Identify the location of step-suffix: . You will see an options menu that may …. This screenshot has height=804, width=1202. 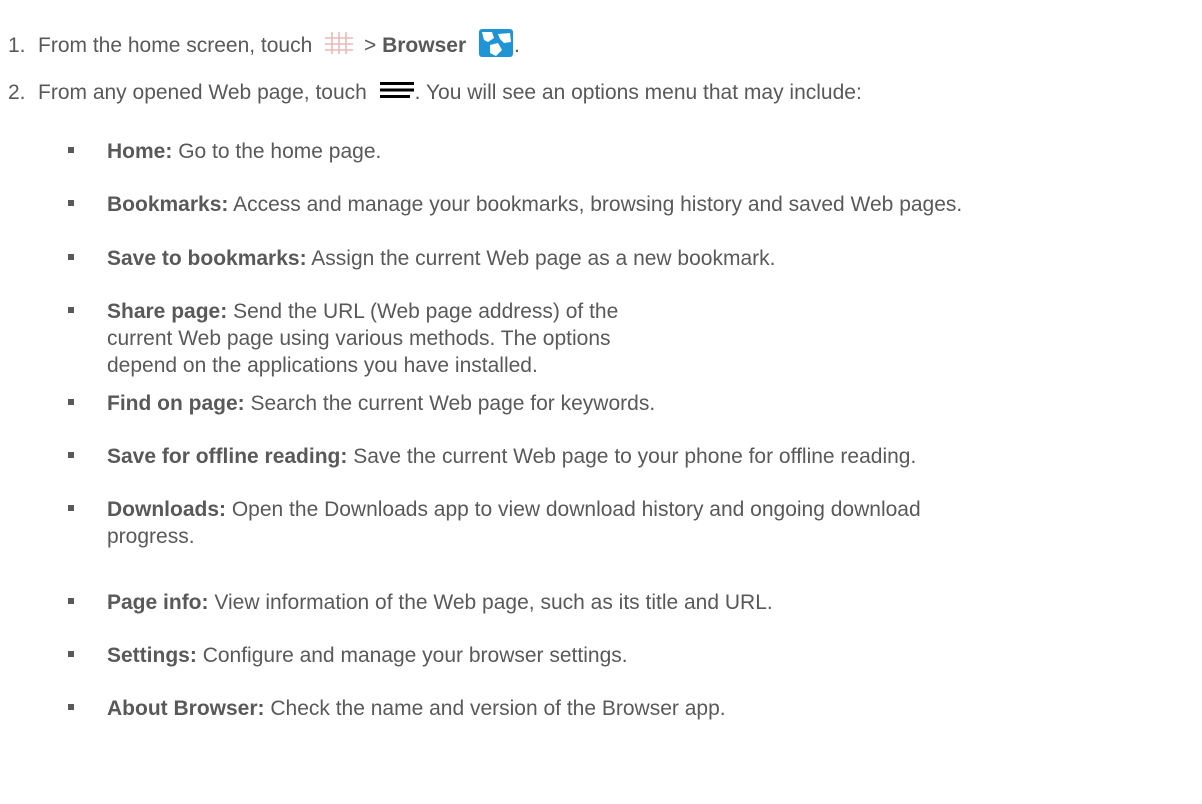
(638, 93).